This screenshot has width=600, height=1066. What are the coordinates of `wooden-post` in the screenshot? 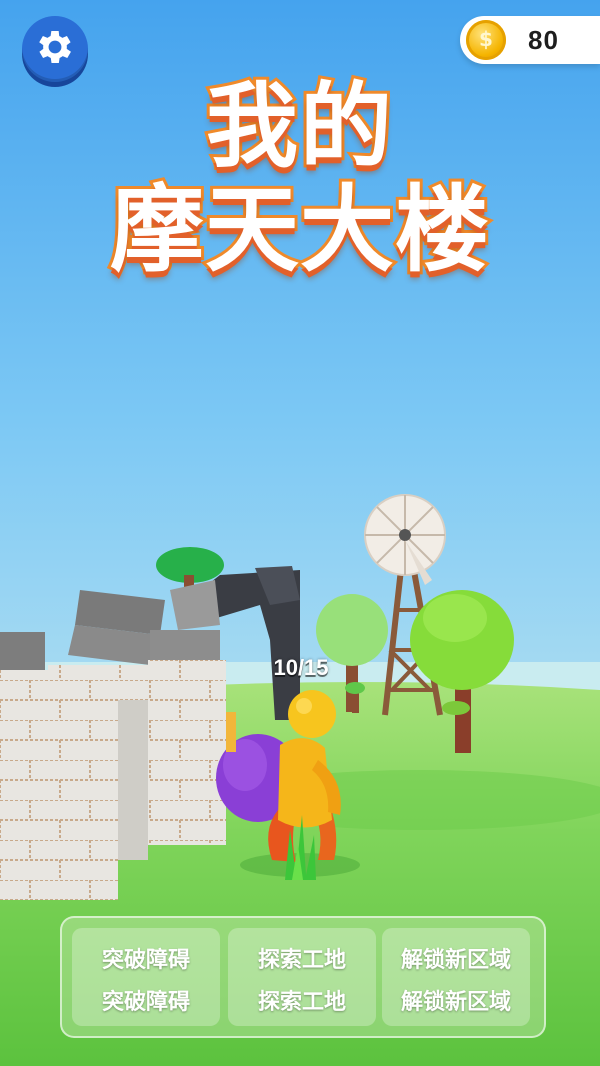 It's located at (231, 732).